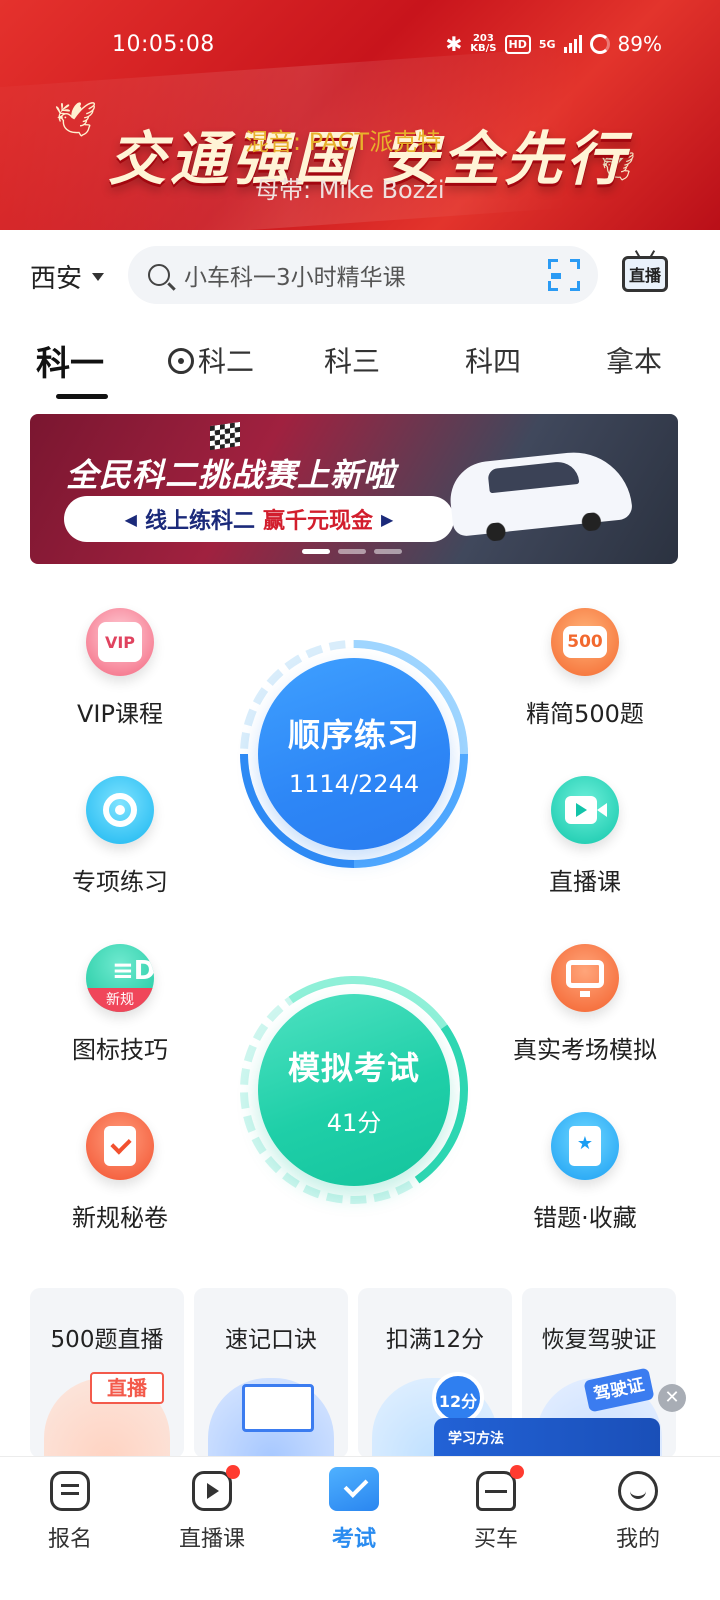  What do you see at coordinates (585, 642) in the screenshot?
I see `500-icon: 500` at bounding box center [585, 642].